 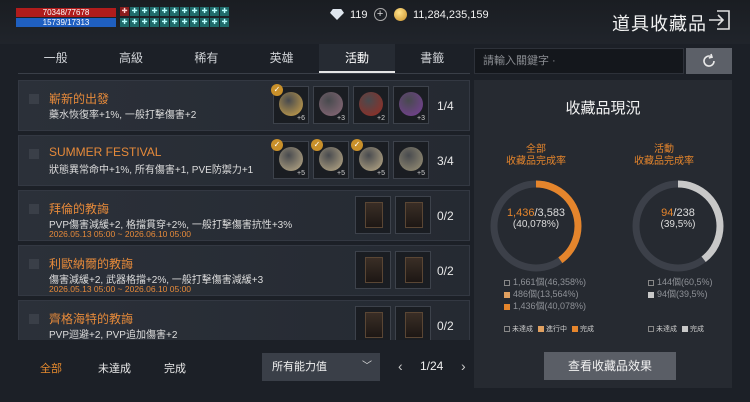 I want to click on all-legend-incomplete: 1,661個(46,358%), so click(x=550, y=282).